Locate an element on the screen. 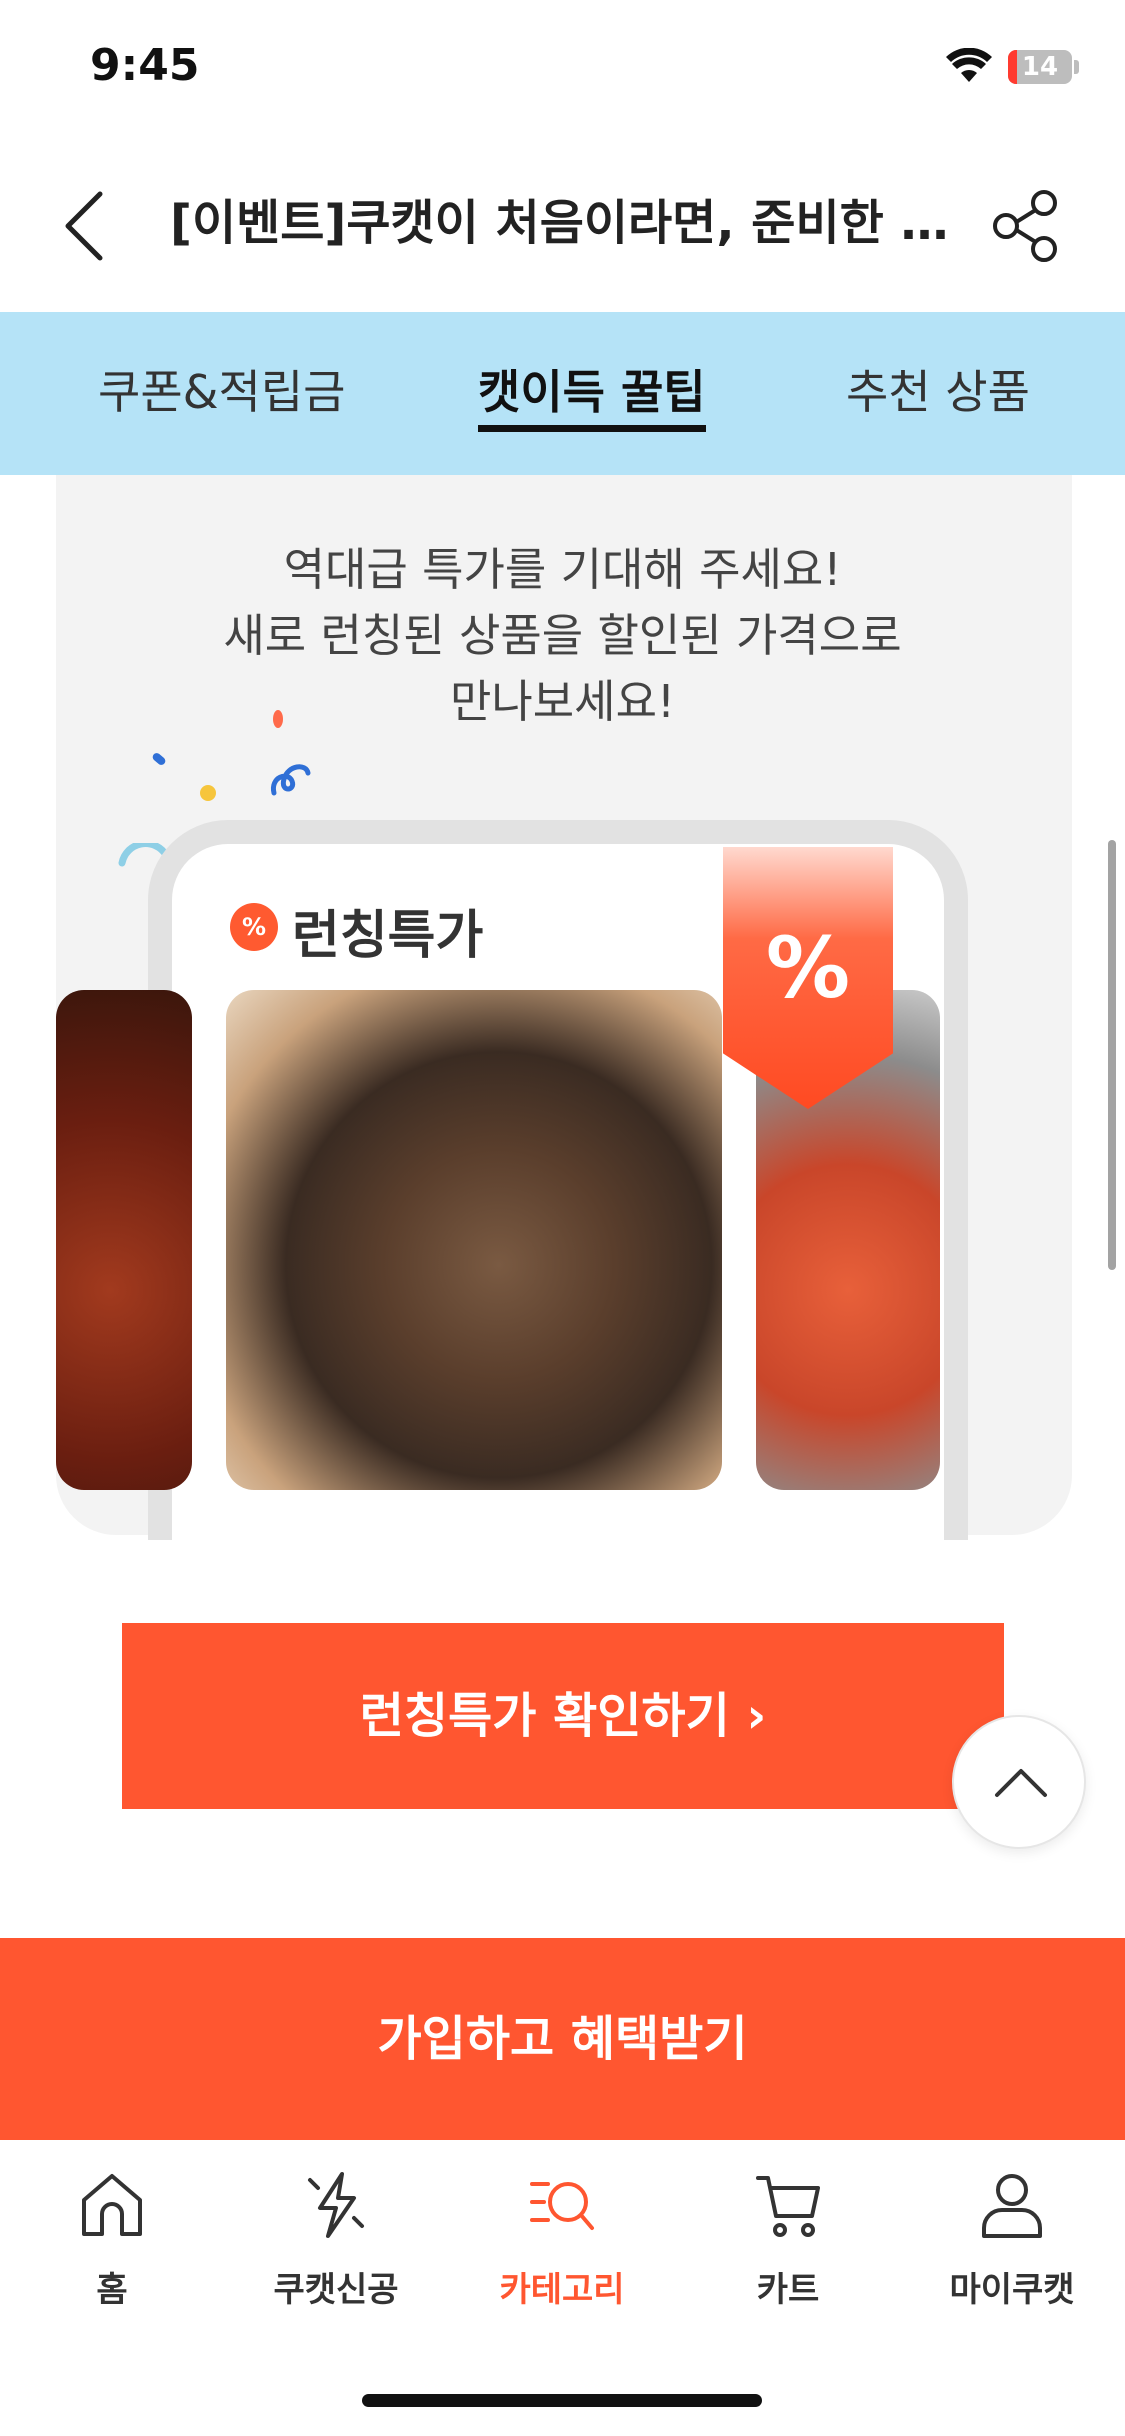 The width and height of the screenshot is (1125, 2436). nav-item-cart: 카트 is located at coordinates (788, 2245).